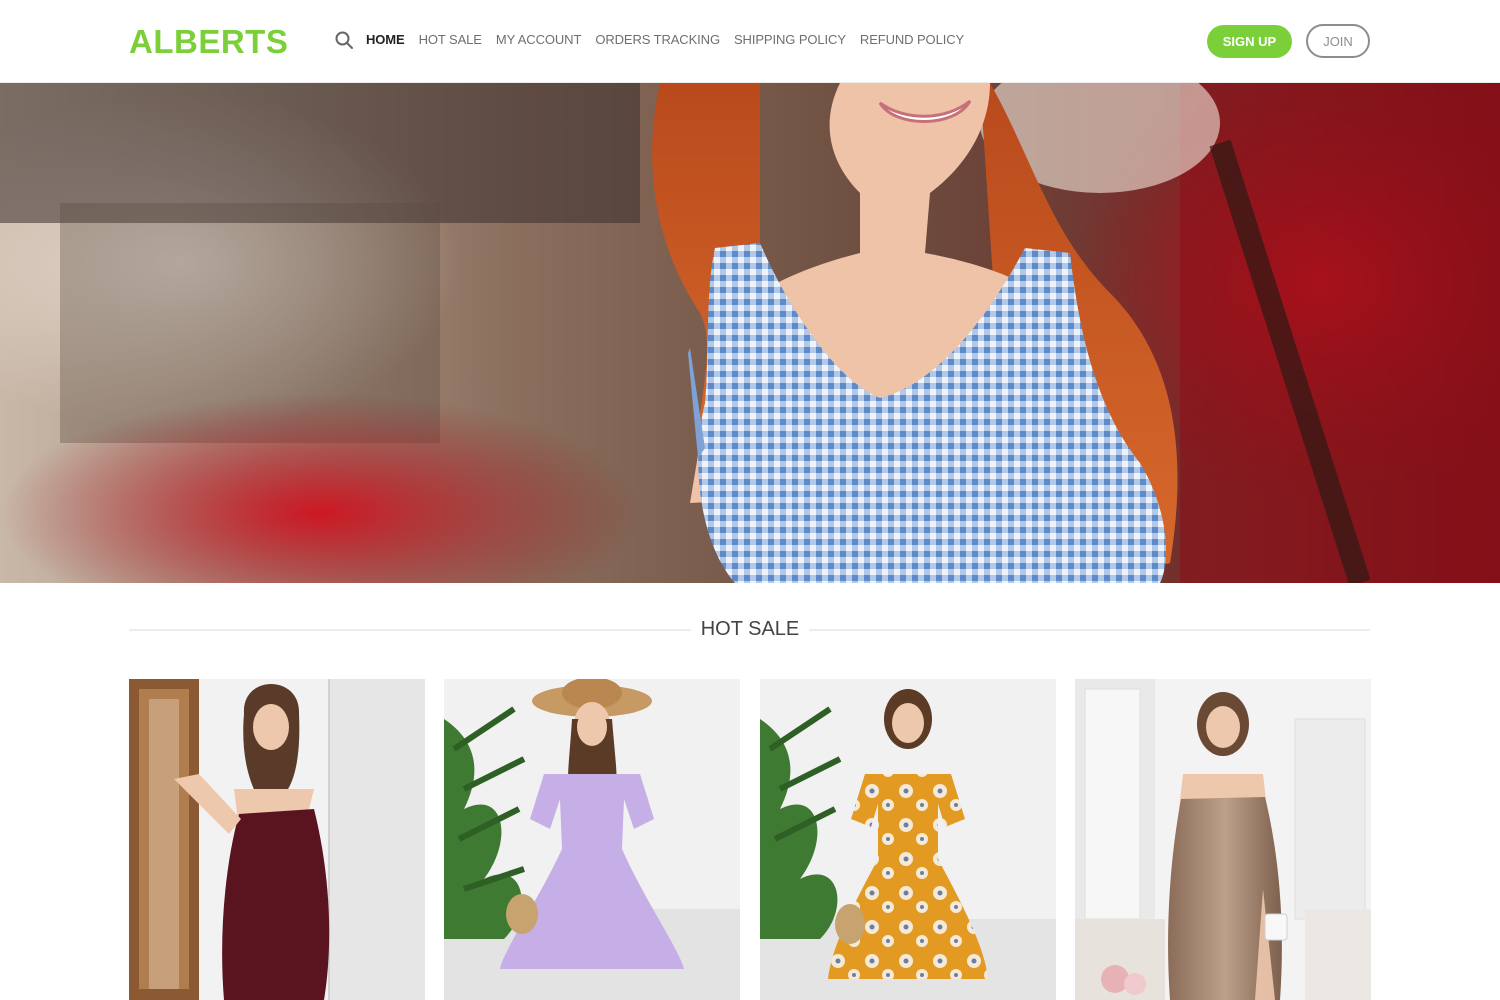 The image size is (1500, 1000). I want to click on nav-home: HOME, so click(385, 40).